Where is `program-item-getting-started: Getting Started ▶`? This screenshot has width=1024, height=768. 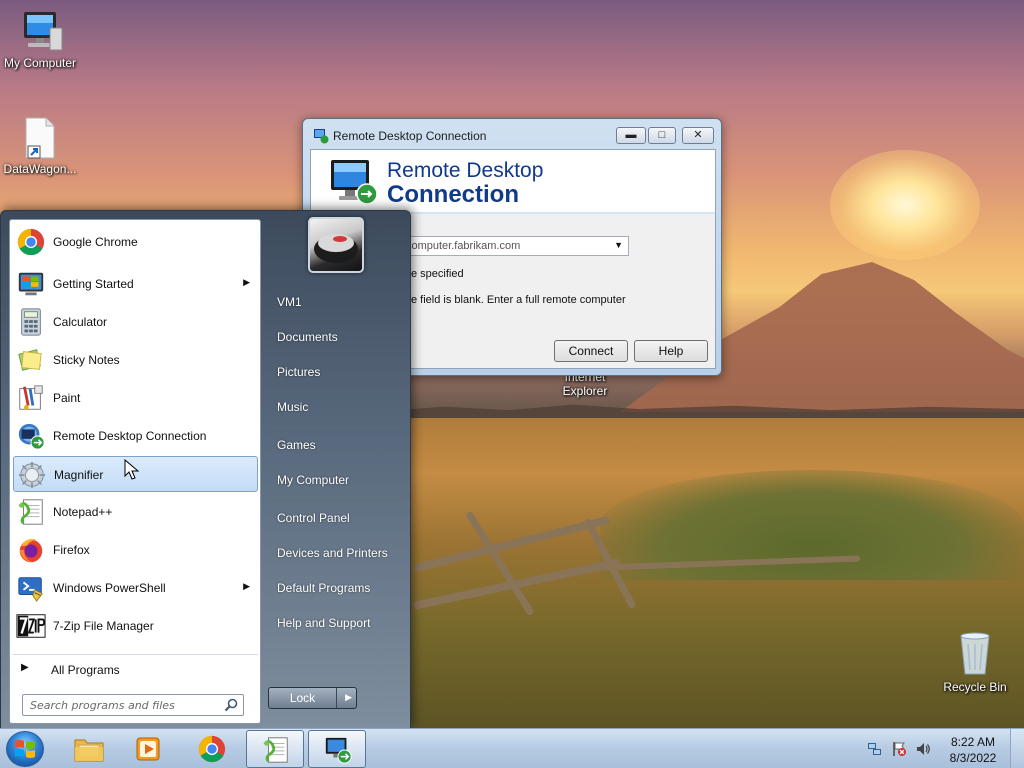 program-item-getting-started: Getting Started ▶ is located at coordinates (135, 284).